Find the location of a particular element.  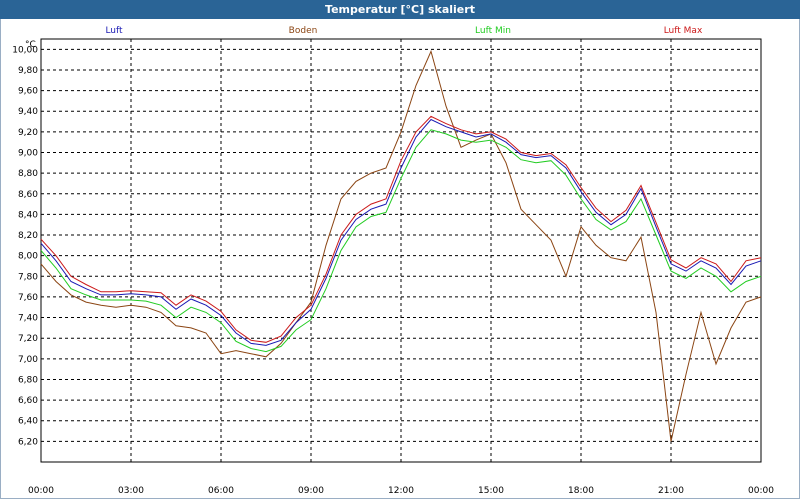

chart-title: Temperatur [°C] skaliert is located at coordinates (400, 9).